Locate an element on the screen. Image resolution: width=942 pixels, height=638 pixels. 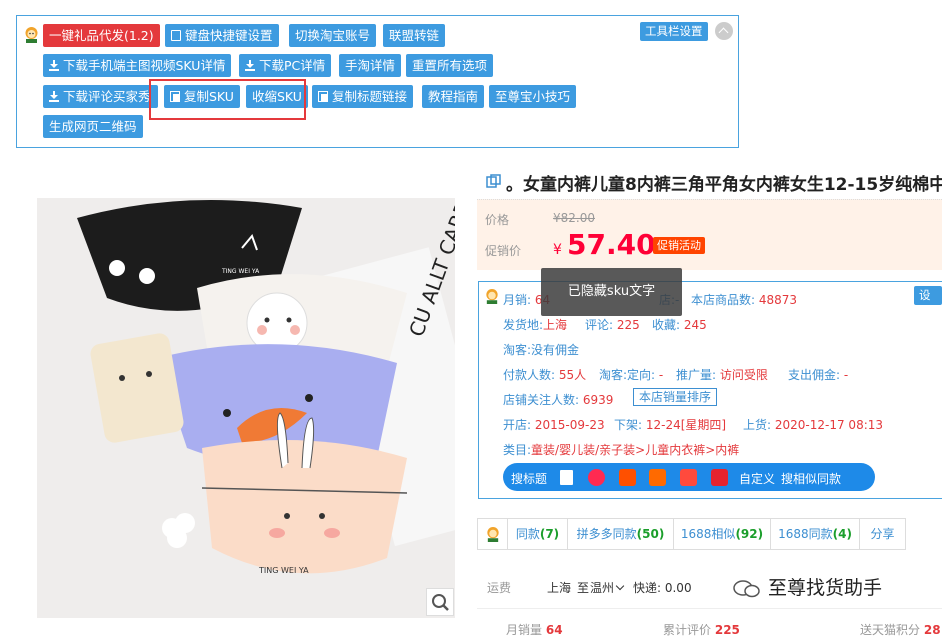
keyboard-shortcut-label: 键盘快捷键设置 is located at coordinates (229, 35).